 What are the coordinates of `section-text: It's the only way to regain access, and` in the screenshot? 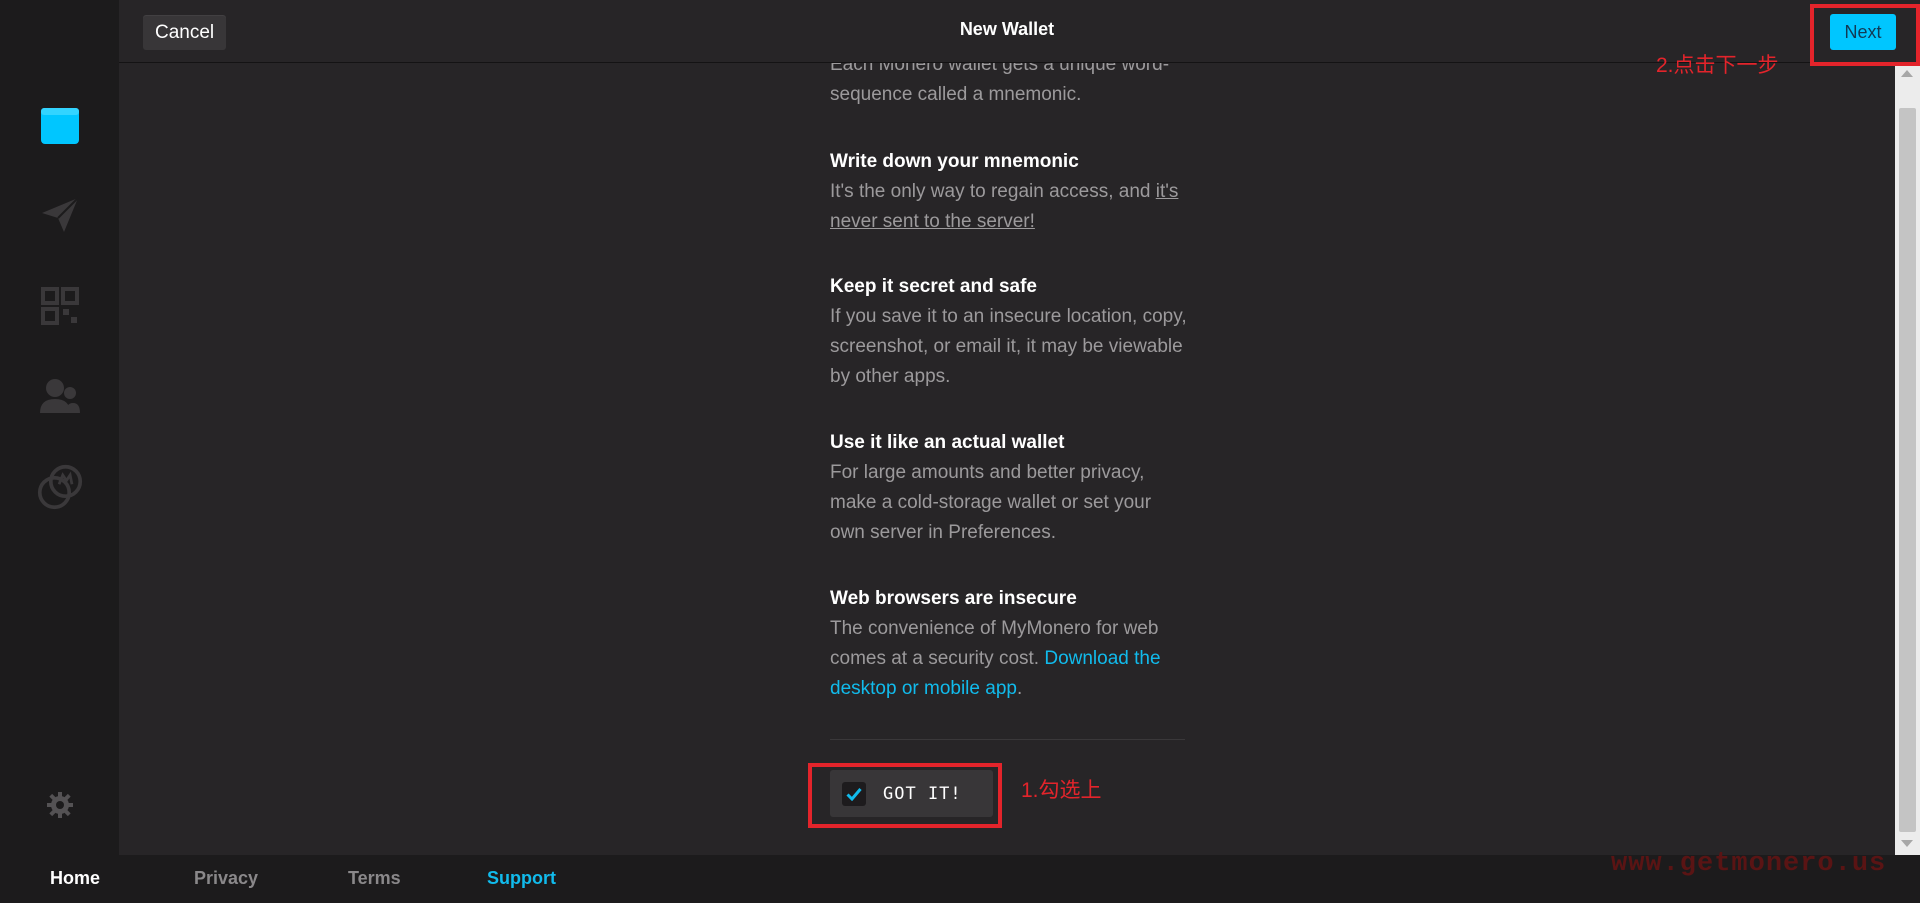 It's located at (993, 191).